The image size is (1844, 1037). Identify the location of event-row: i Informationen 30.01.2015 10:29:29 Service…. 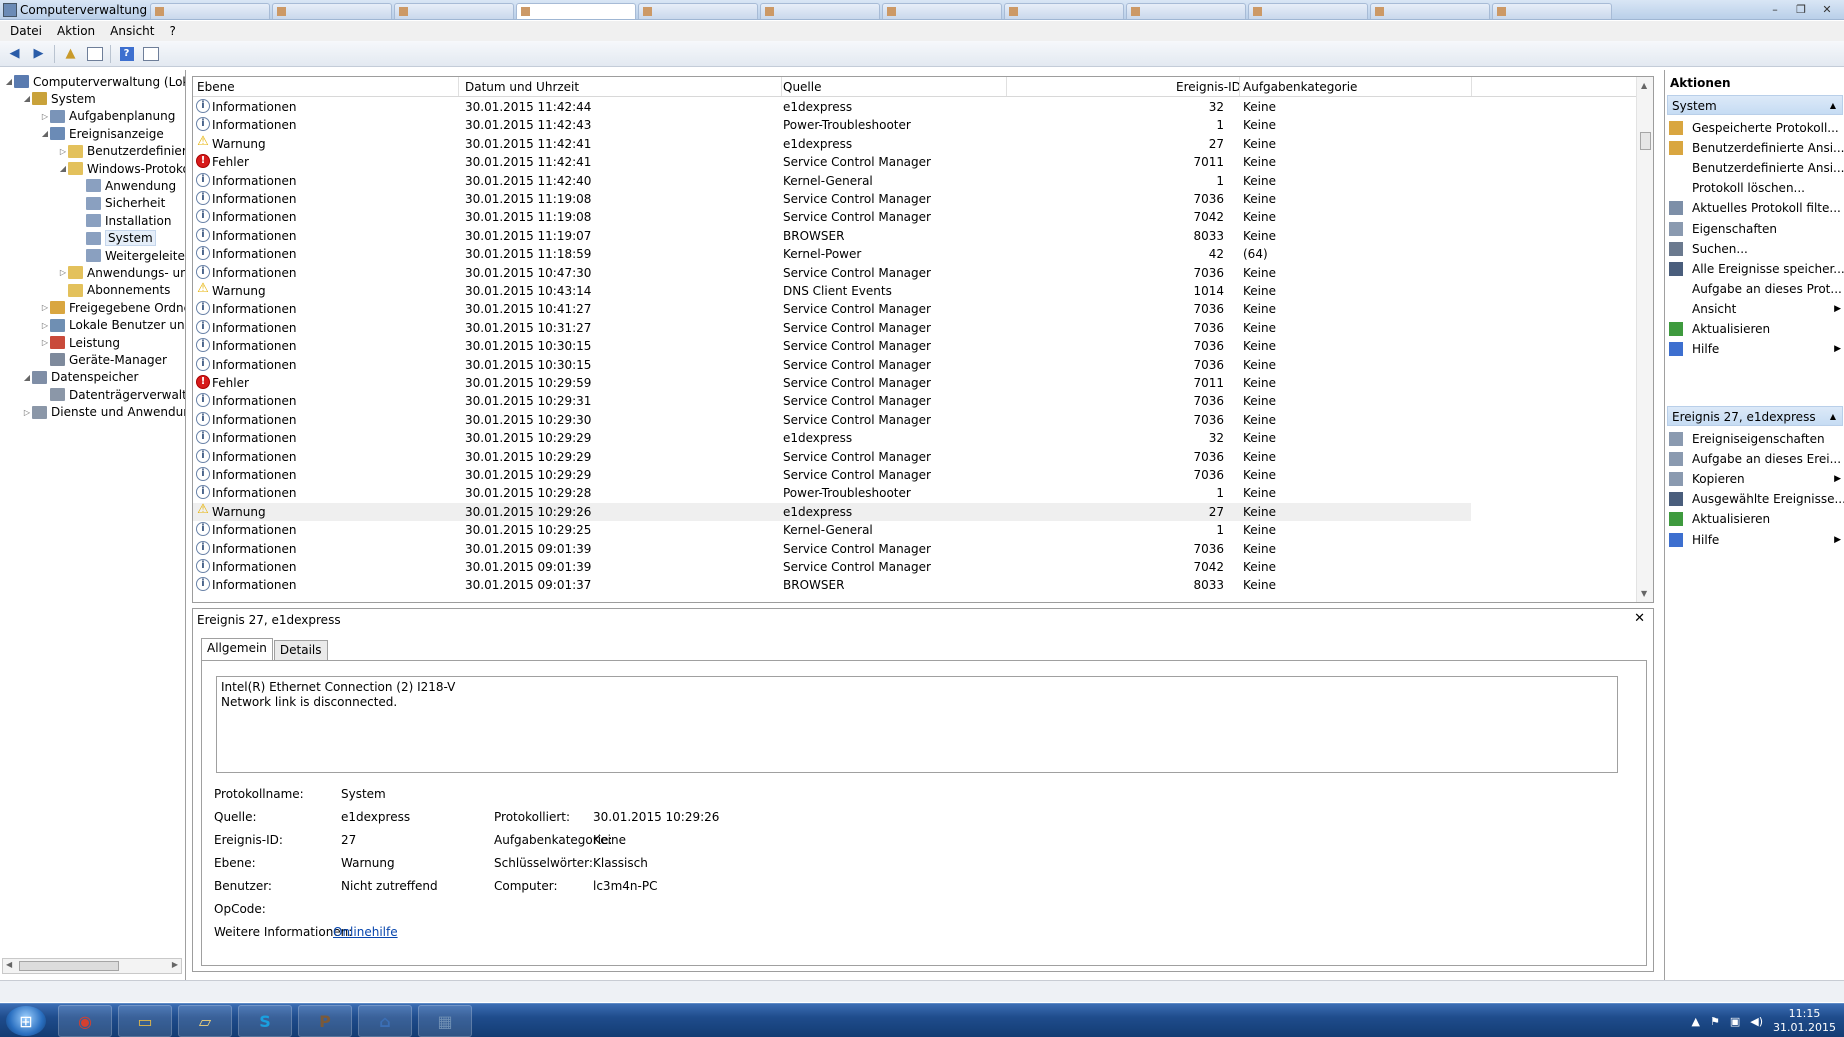
(832, 475).